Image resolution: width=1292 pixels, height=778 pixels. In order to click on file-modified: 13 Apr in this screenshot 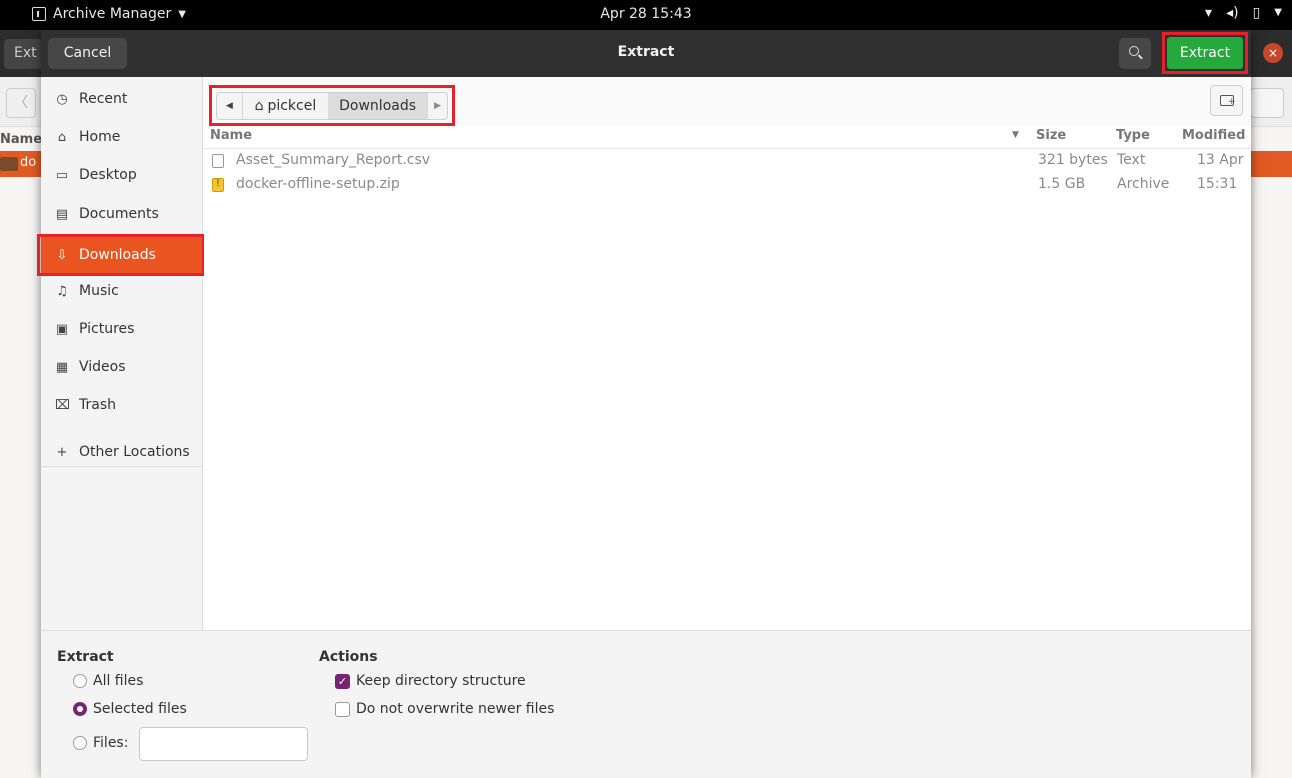, I will do `click(1220, 160)`.